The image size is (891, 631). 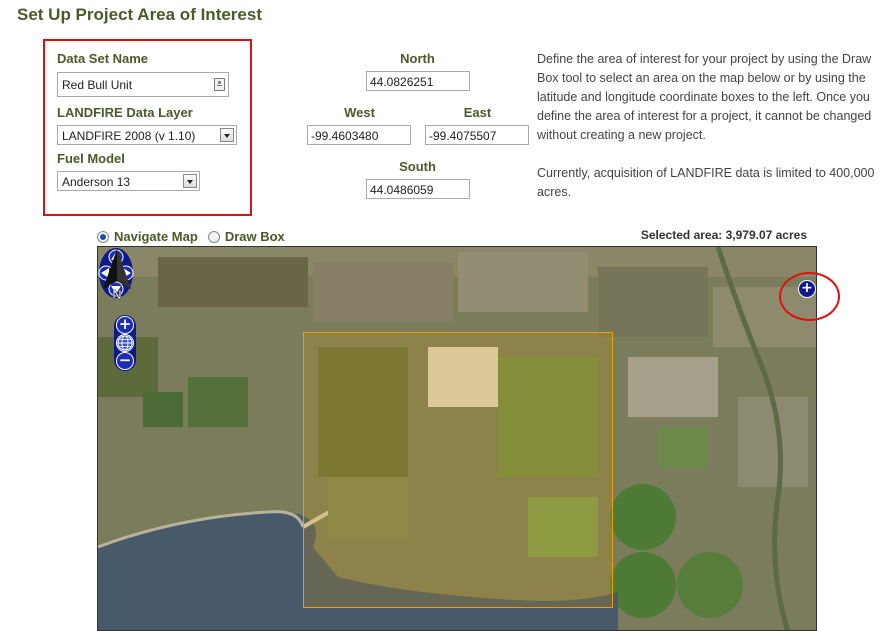 I want to click on zoom-control: + −, so click(x=125, y=343).